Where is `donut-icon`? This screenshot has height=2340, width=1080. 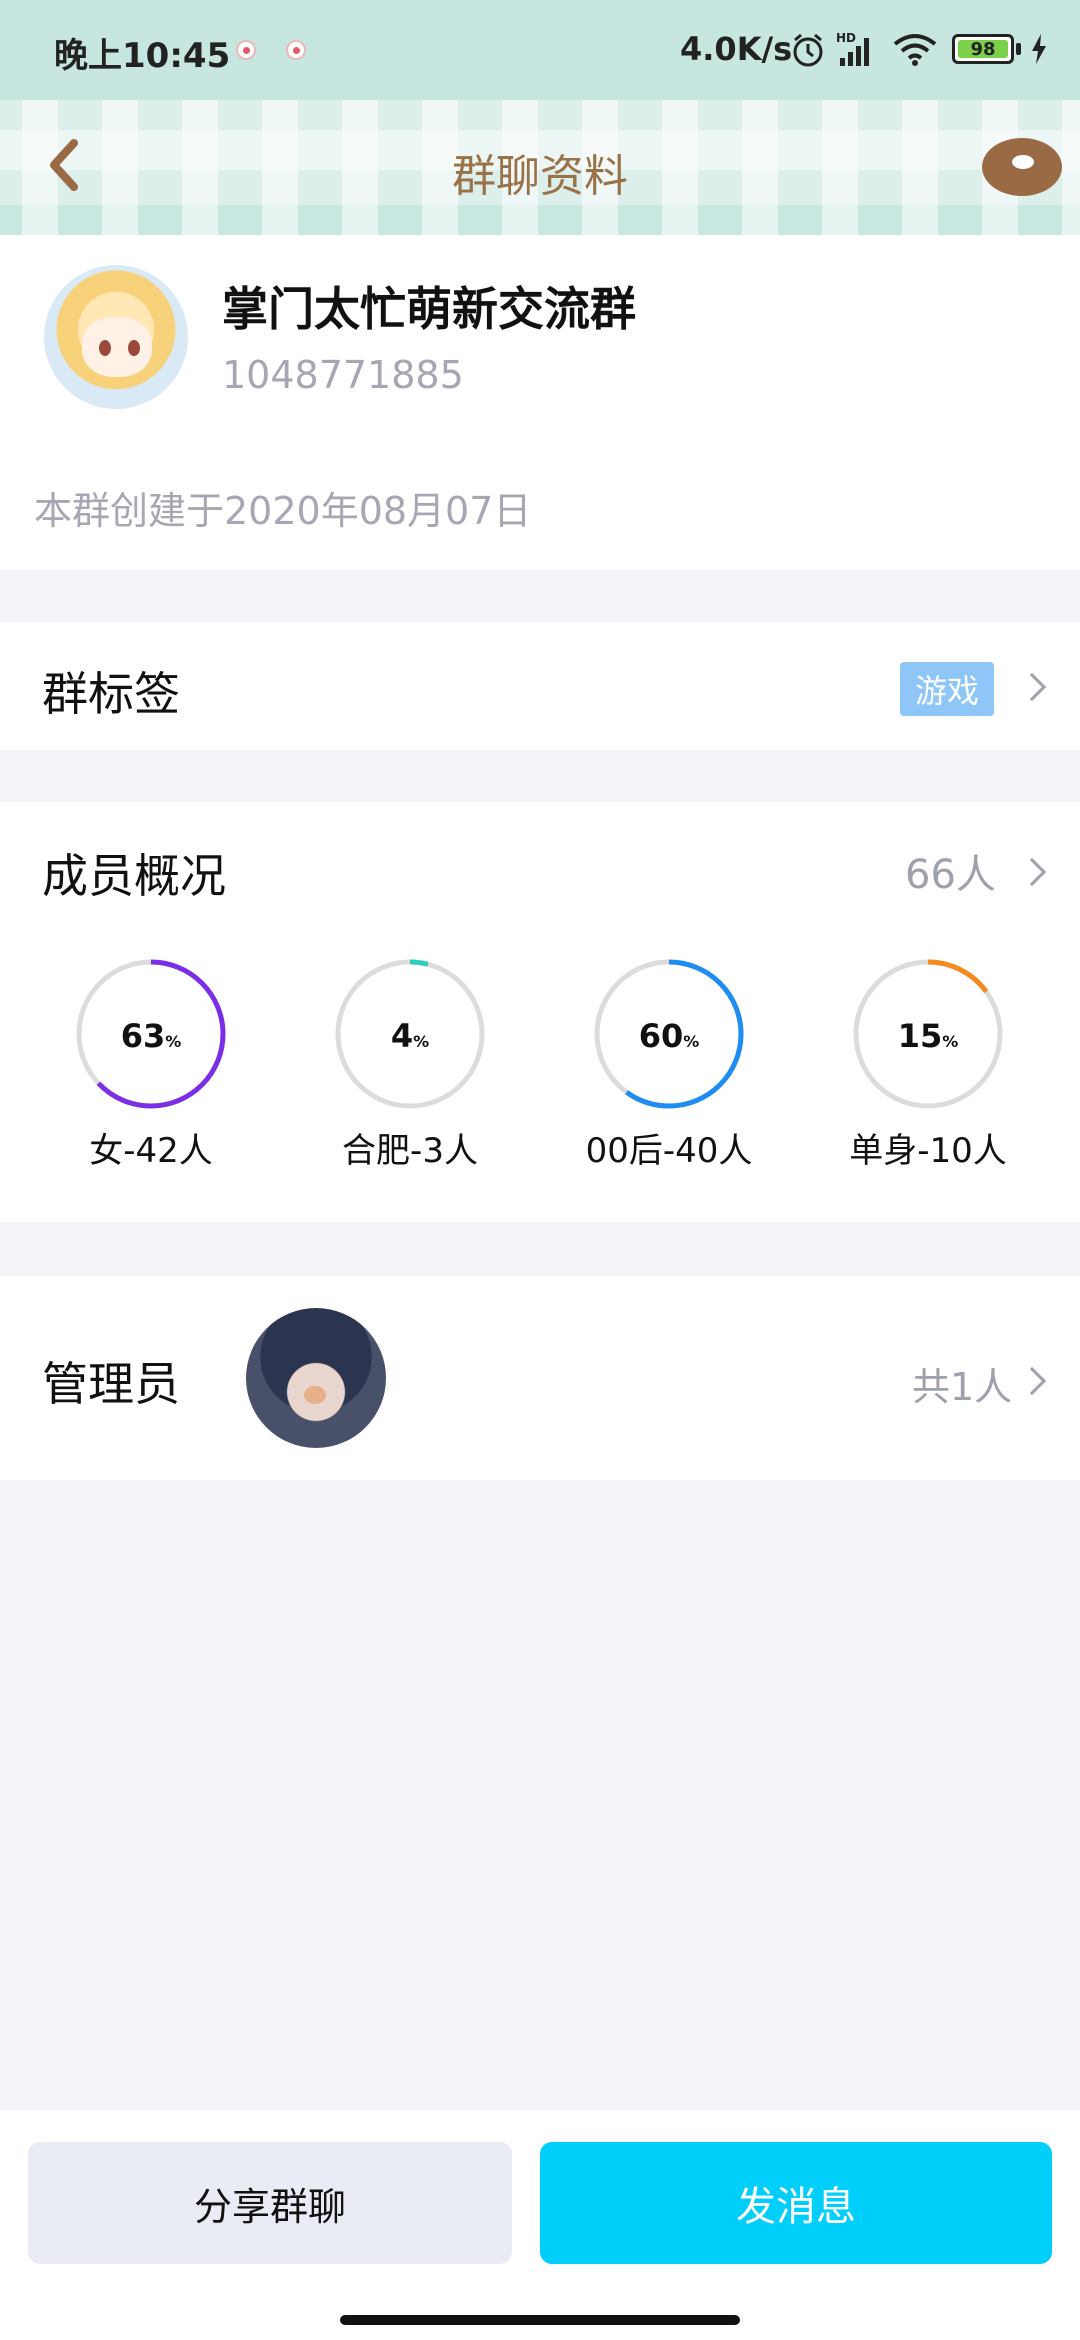 donut-icon is located at coordinates (1022, 167).